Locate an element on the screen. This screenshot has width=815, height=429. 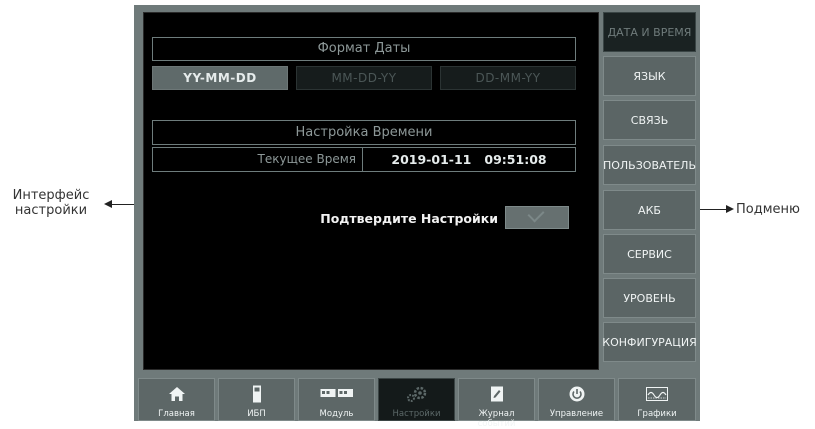
nav-charts: Графики is located at coordinates (657, 399).